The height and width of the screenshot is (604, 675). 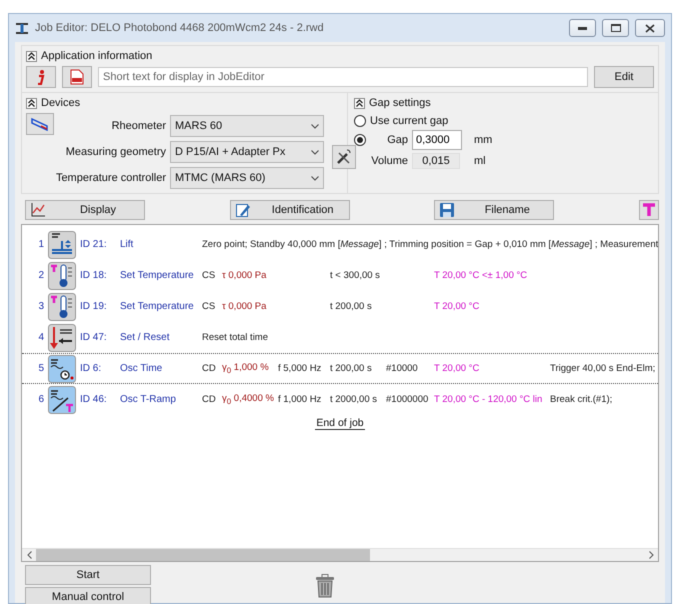 I want to click on filename-button: Filename, so click(x=494, y=210).